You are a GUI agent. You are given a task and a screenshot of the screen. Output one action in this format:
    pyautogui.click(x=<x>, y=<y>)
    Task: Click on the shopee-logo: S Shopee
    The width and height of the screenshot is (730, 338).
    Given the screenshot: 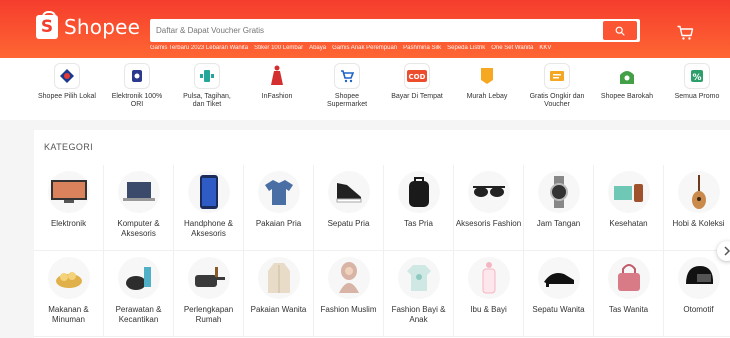 What is the action you would take?
    pyautogui.click(x=88, y=25)
    